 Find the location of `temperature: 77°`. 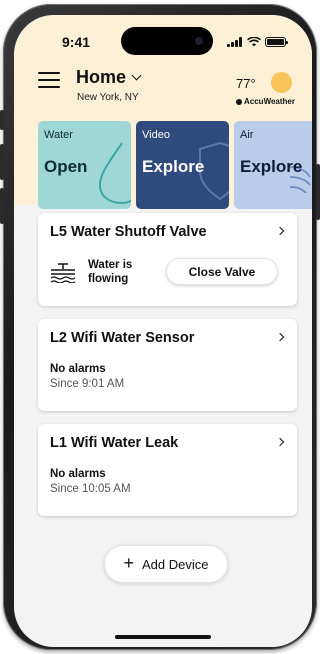

temperature: 77° is located at coordinates (246, 83).